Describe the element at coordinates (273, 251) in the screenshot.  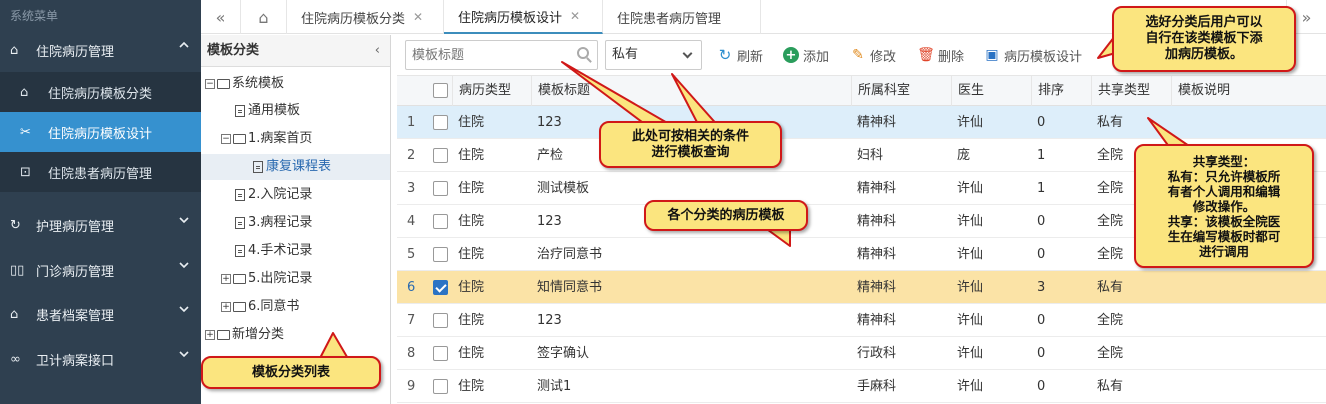
I see `tree-node-surgery: 4.手术记录` at that location.